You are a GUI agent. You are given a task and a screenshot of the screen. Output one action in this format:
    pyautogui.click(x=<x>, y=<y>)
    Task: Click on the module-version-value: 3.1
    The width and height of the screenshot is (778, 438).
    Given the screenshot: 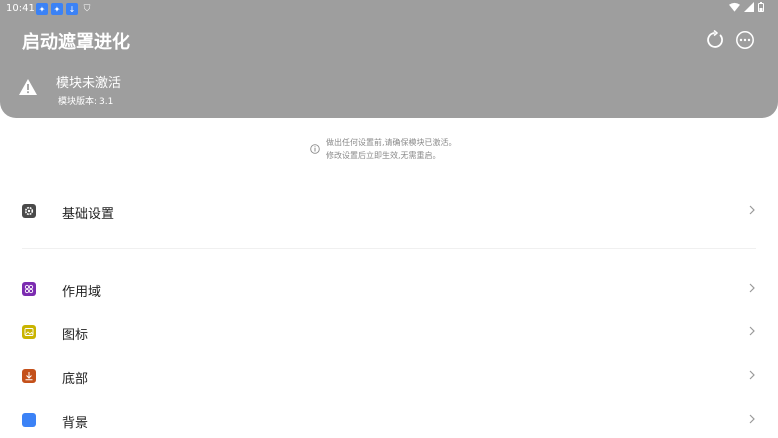 What is the action you would take?
    pyautogui.click(x=106, y=102)
    